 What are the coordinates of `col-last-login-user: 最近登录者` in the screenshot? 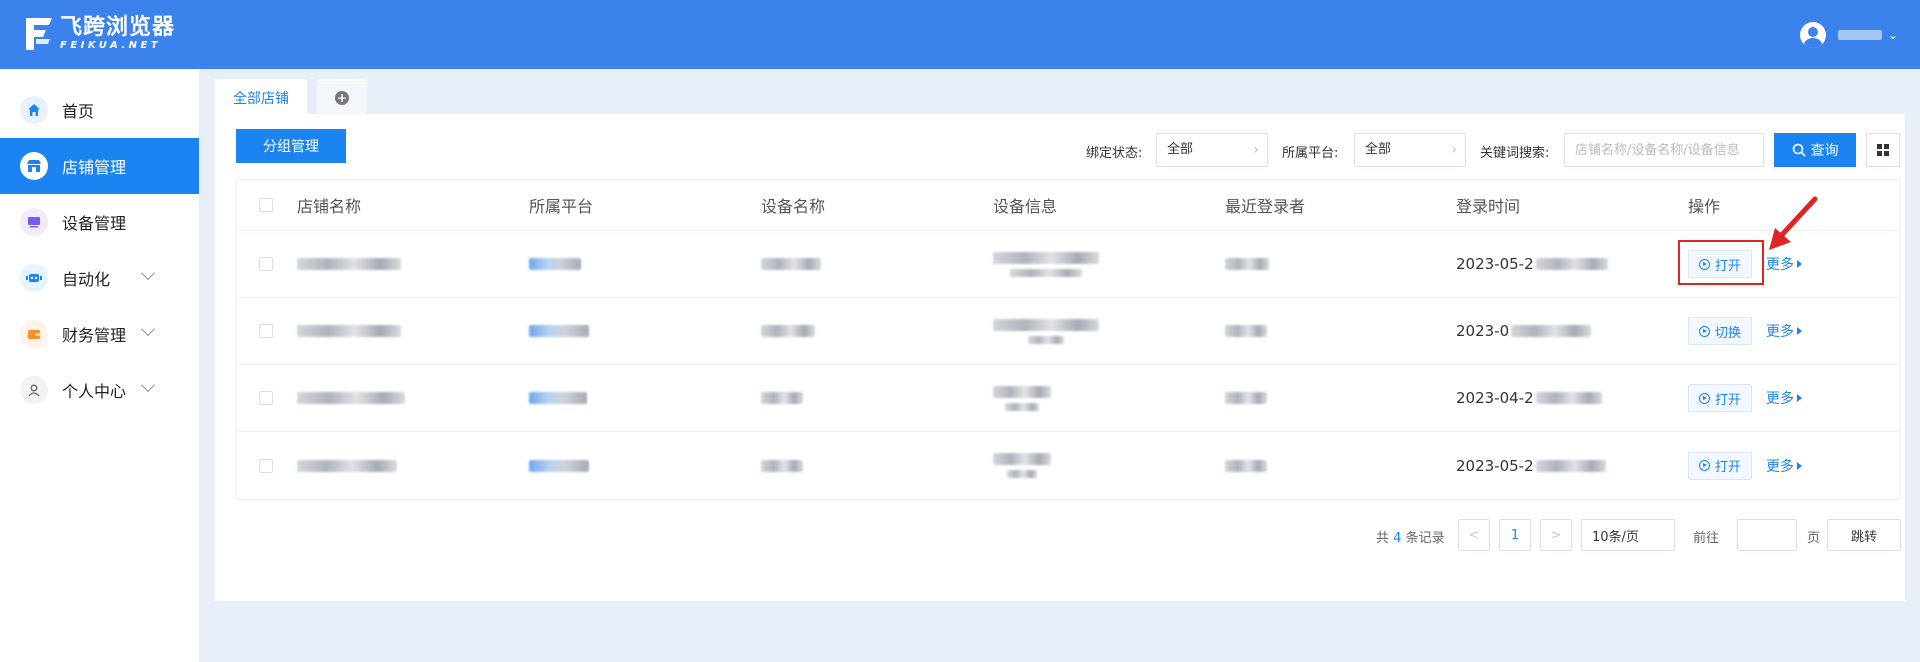 It's located at (1265, 206).